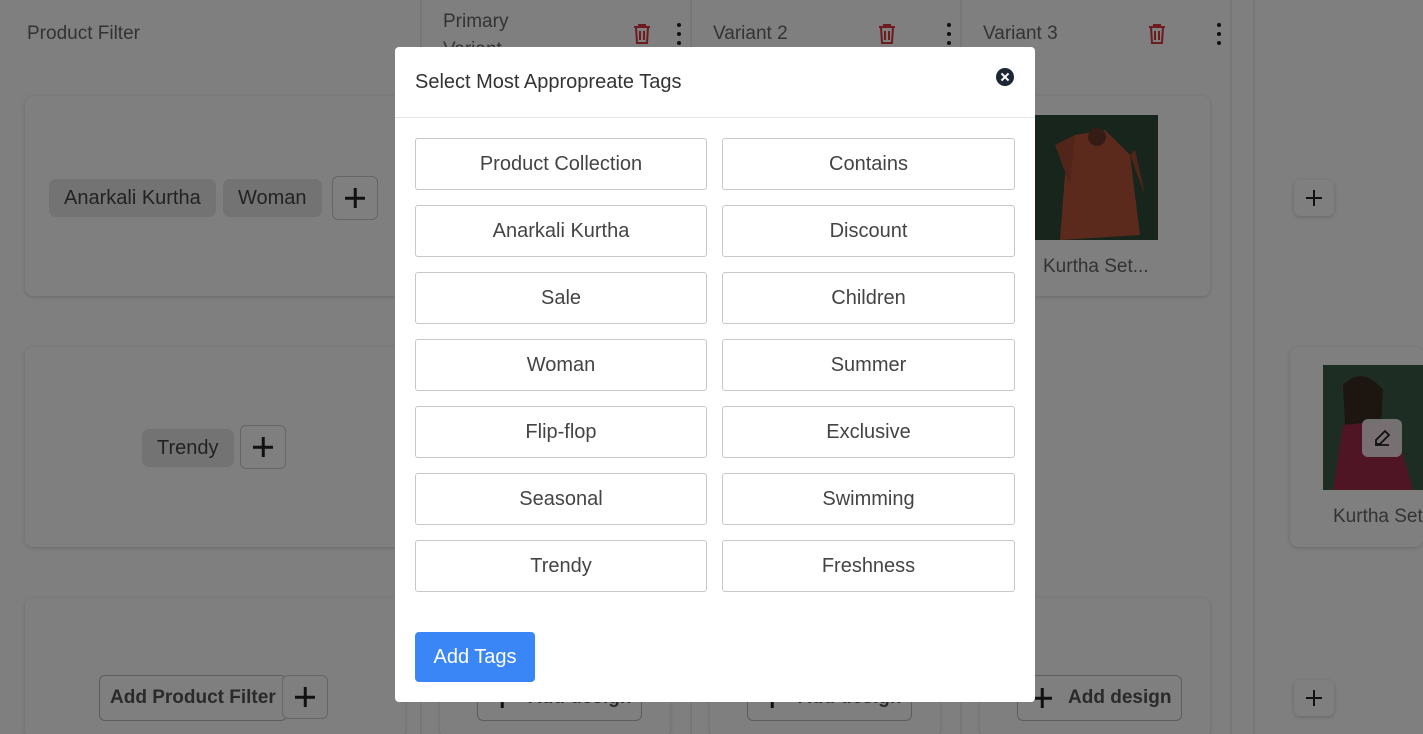 Image resolution: width=1423 pixels, height=734 pixels. What do you see at coordinates (1005, 77) in the screenshot?
I see `close-icon` at bounding box center [1005, 77].